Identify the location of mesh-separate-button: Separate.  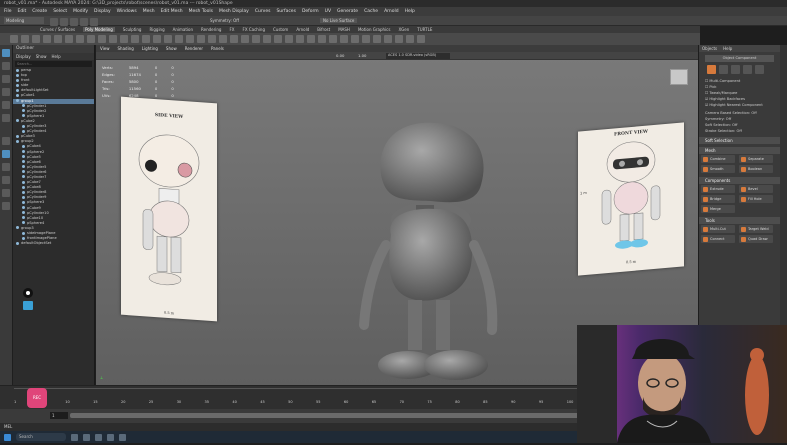
(756, 159).